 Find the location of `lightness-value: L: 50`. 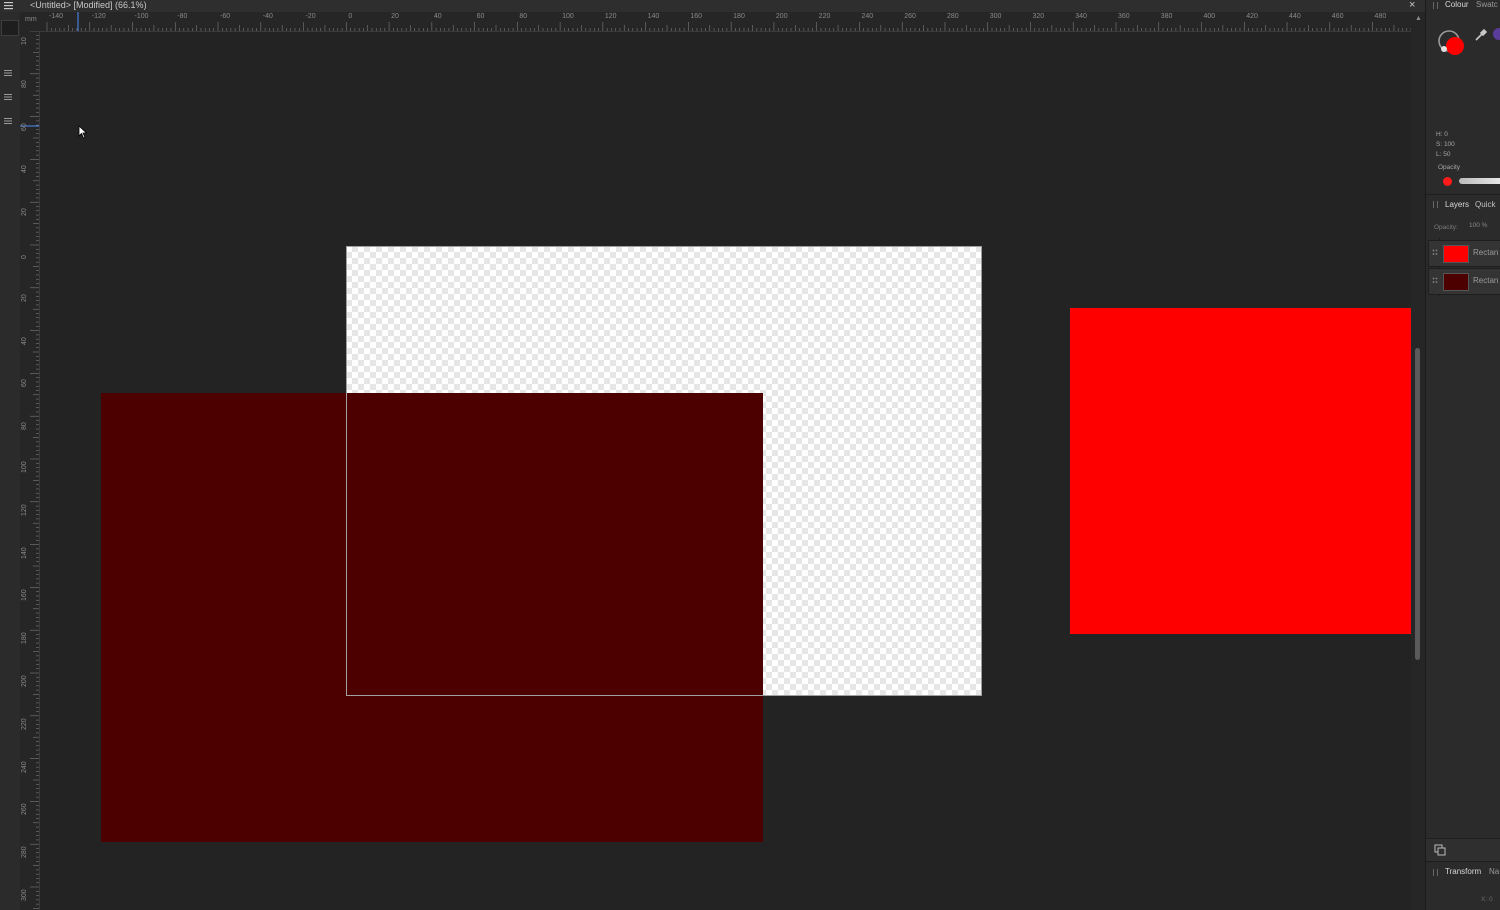

lightness-value: L: 50 is located at coordinates (1443, 154).